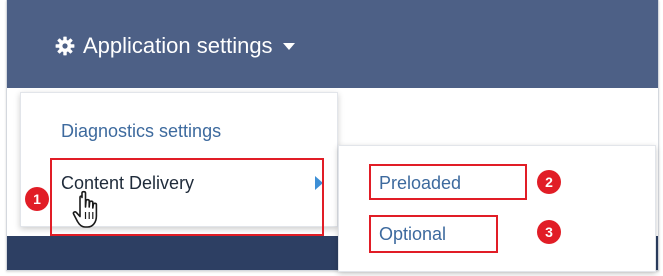 The height and width of the screenshot is (276, 663). Describe the element at coordinates (65, 46) in the screenshot. I see `gear-icon` at that location.